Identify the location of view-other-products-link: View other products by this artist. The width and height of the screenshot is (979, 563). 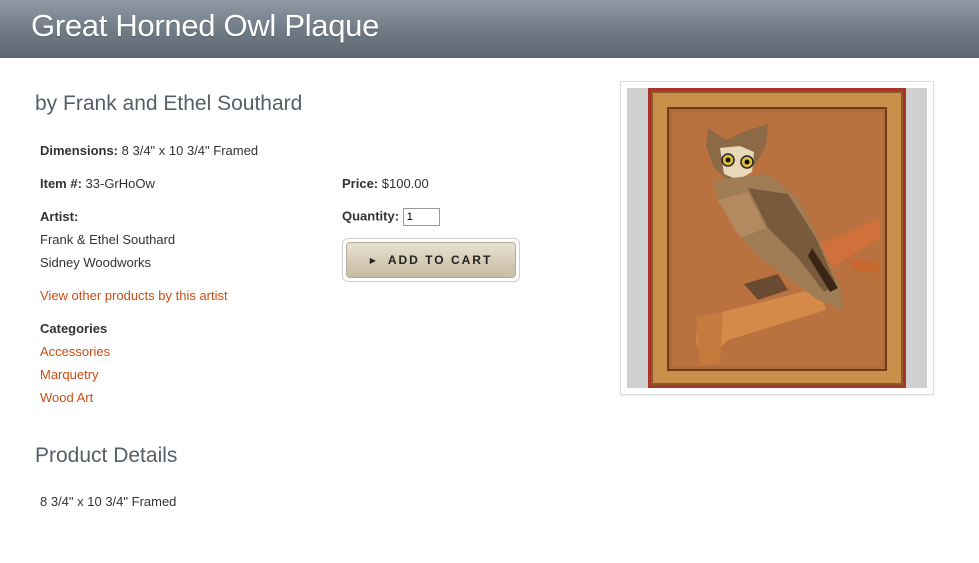
(134, 295).